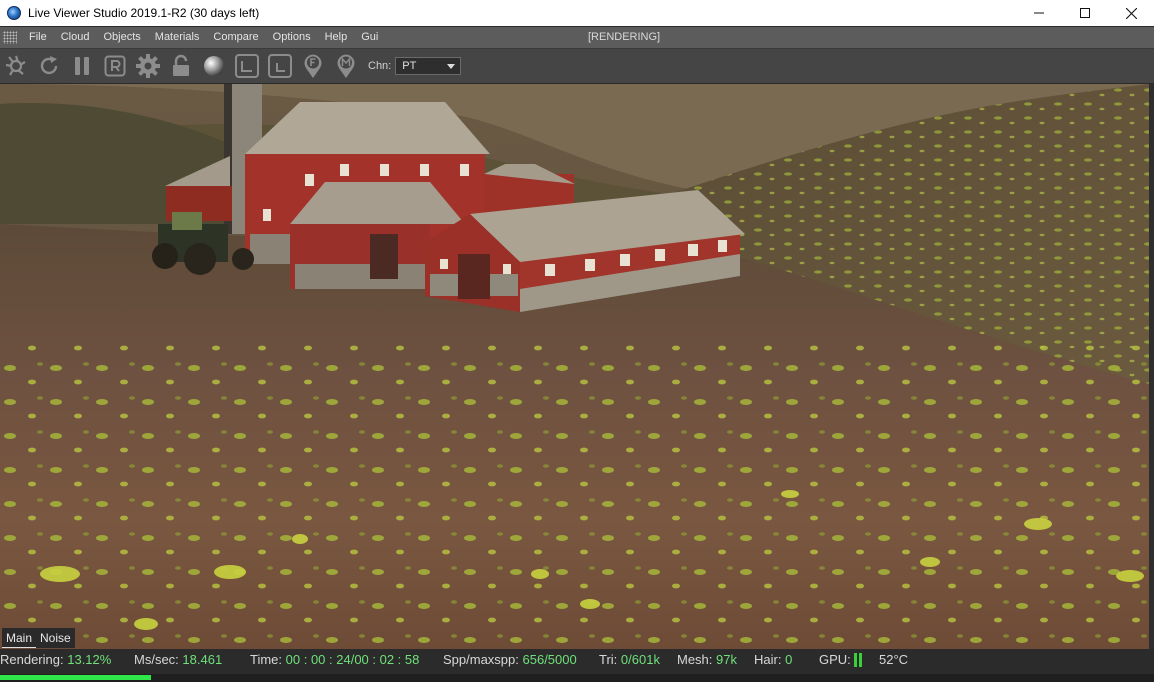  Describe the element at coordinates (369, 37) in the screenshot. I see `menu-gui: Gui` at that location.